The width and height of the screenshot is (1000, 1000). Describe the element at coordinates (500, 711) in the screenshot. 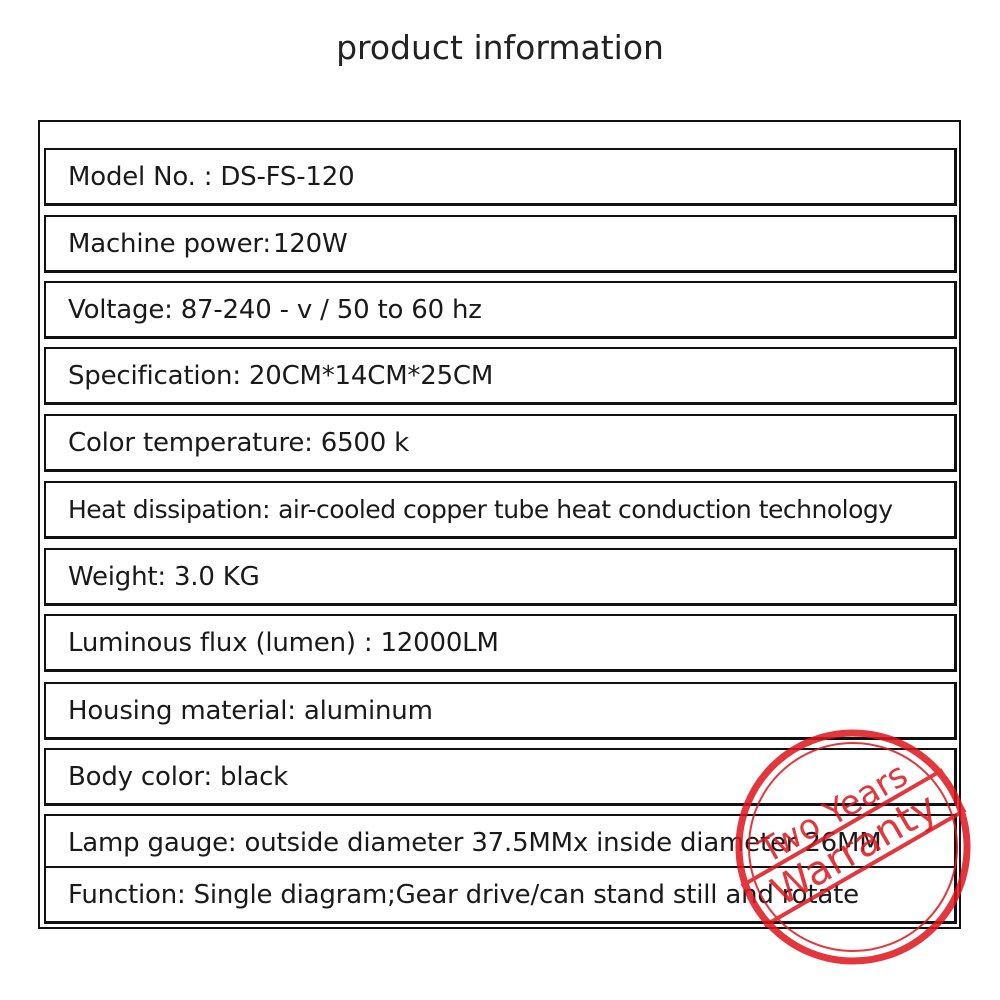

I see `table-row: Housing material: aluminum` at that location.